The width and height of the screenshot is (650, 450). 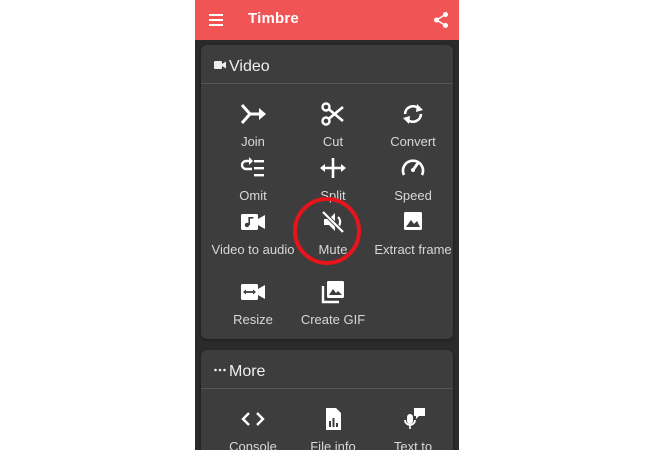 What do you see at coordinates (413, 221) in the screenshot?
I see `image-icon` at bounding box center [413, 221].